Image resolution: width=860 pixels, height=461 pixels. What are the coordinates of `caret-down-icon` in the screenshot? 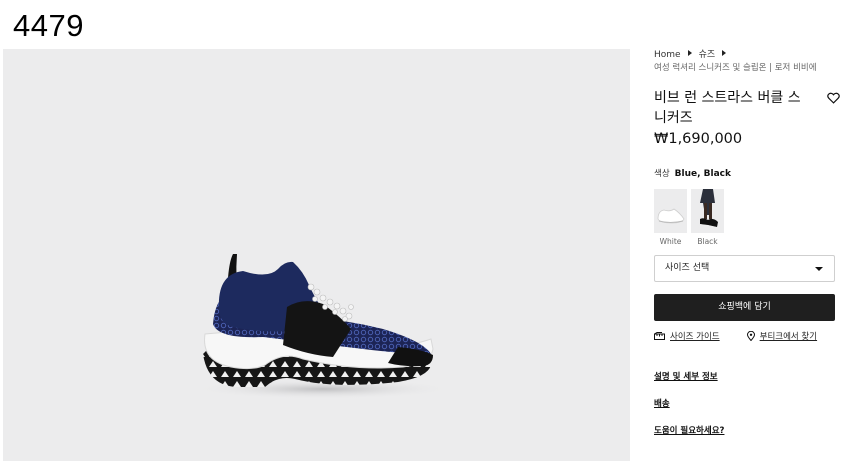 It's located at (819, 269).